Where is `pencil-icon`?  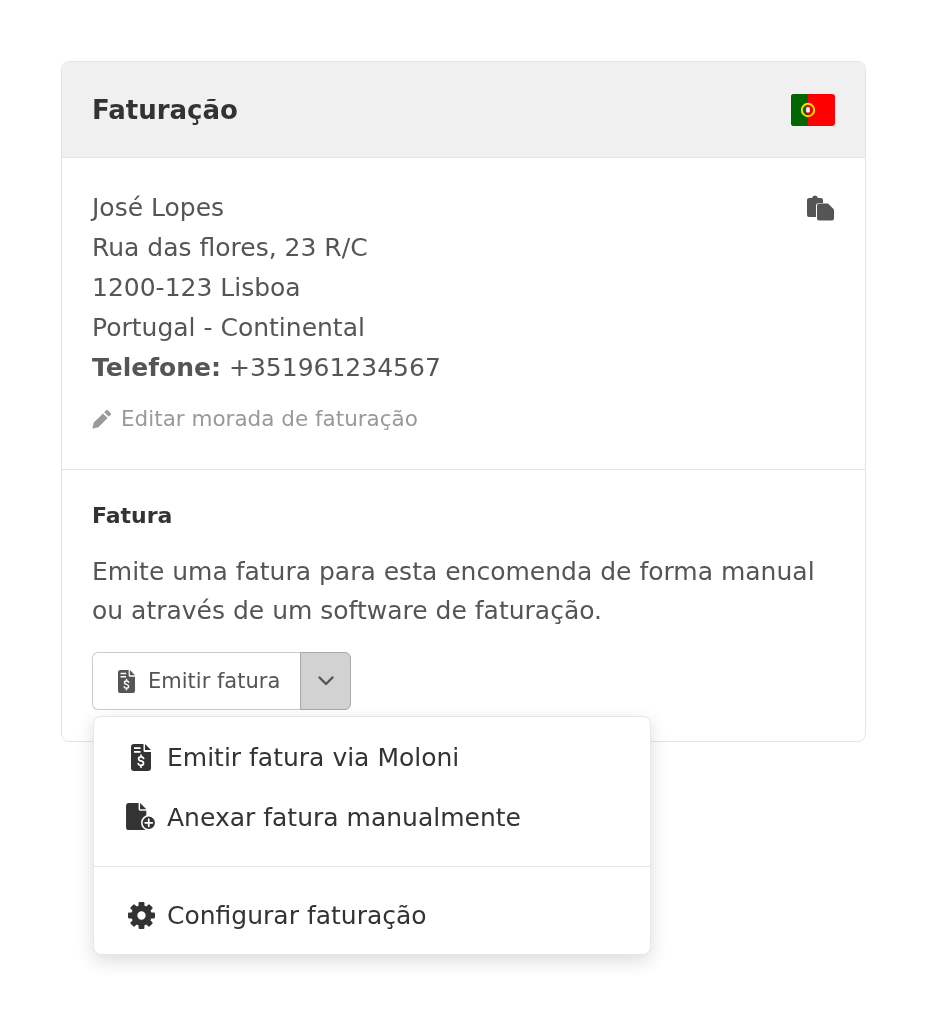 pencil-icon is located at coordinates (102, 419).